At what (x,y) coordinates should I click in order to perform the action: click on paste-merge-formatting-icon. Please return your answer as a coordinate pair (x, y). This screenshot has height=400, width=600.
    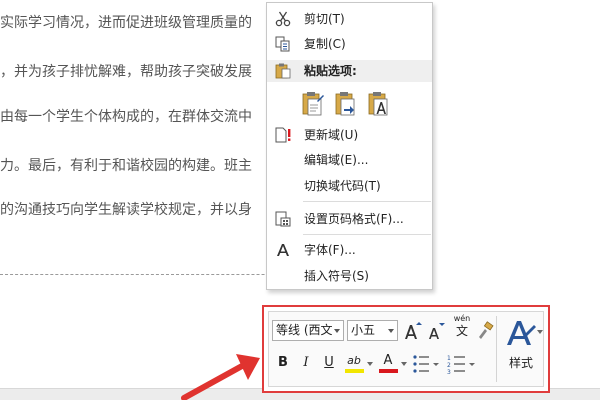
    Looking at the image, I should click on (346, 104).